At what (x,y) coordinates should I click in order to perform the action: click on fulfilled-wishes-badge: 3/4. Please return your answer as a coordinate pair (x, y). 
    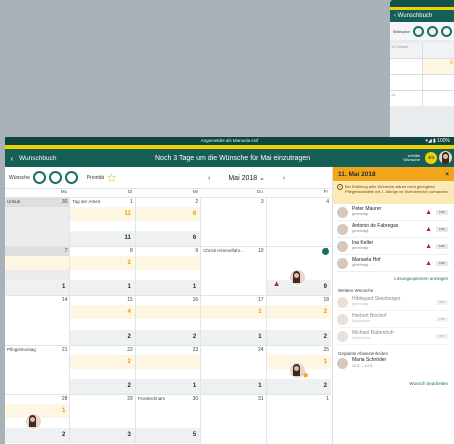
    Looking at the image, I should click on (431, 158).